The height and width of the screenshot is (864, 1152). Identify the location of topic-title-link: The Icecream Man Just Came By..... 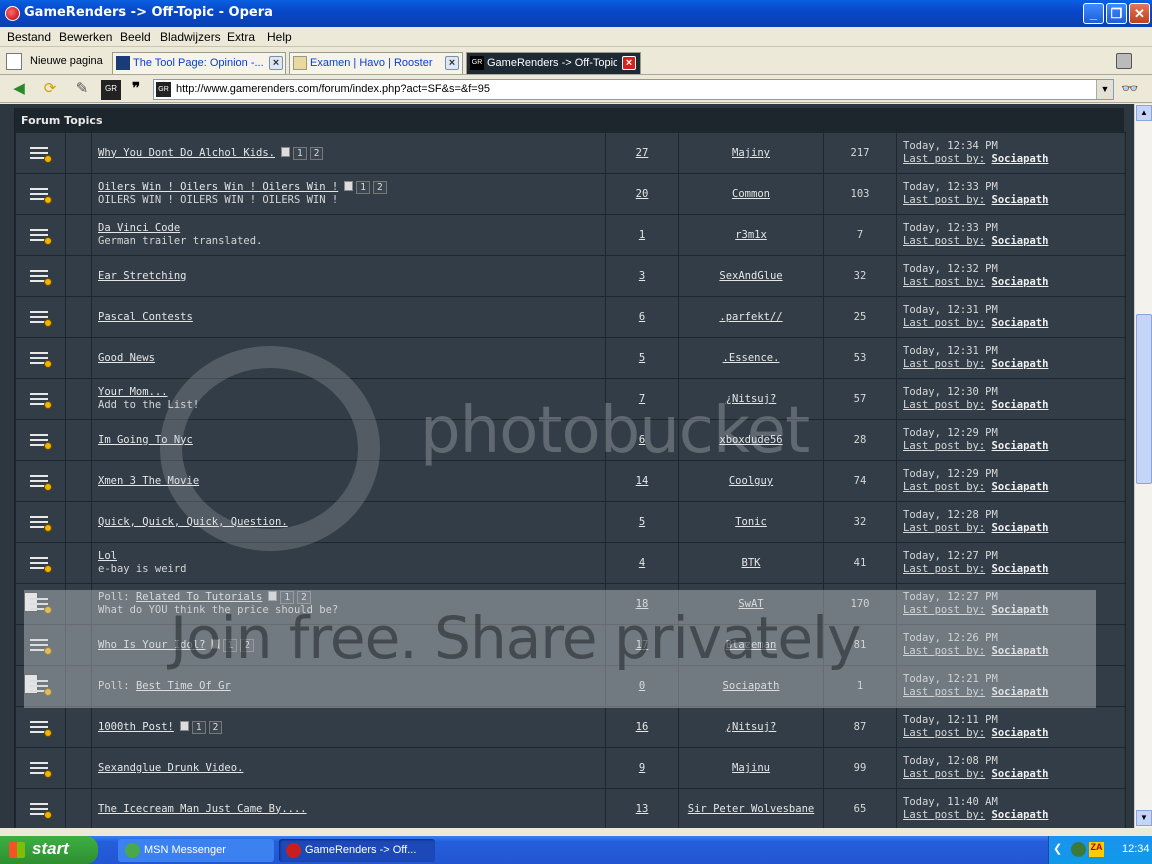
(202, 809).